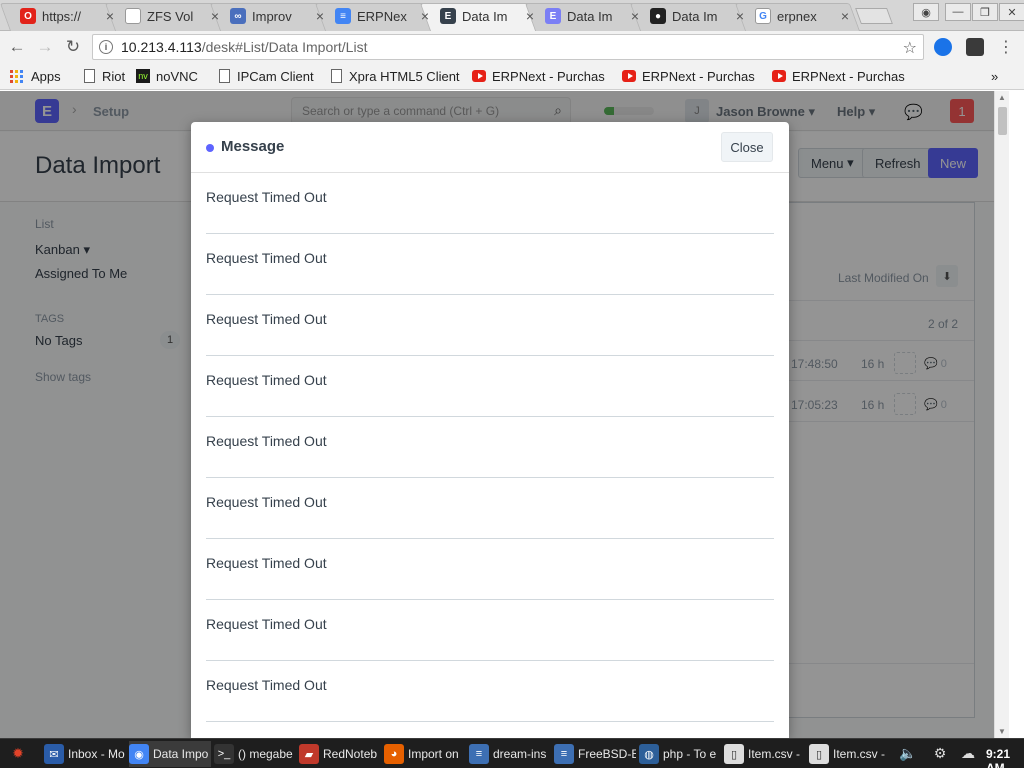  I want to click on bookmark-erpnext-1: ERPNext - Purchas, so click(539, 76).